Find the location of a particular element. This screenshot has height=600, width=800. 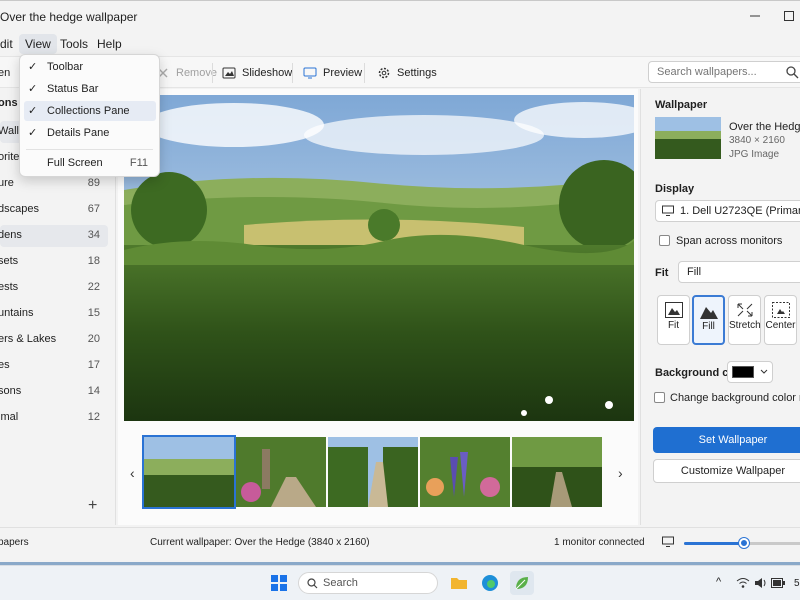

title-bar: Over the hedge wallpaper is located at coordinates (400, 16).